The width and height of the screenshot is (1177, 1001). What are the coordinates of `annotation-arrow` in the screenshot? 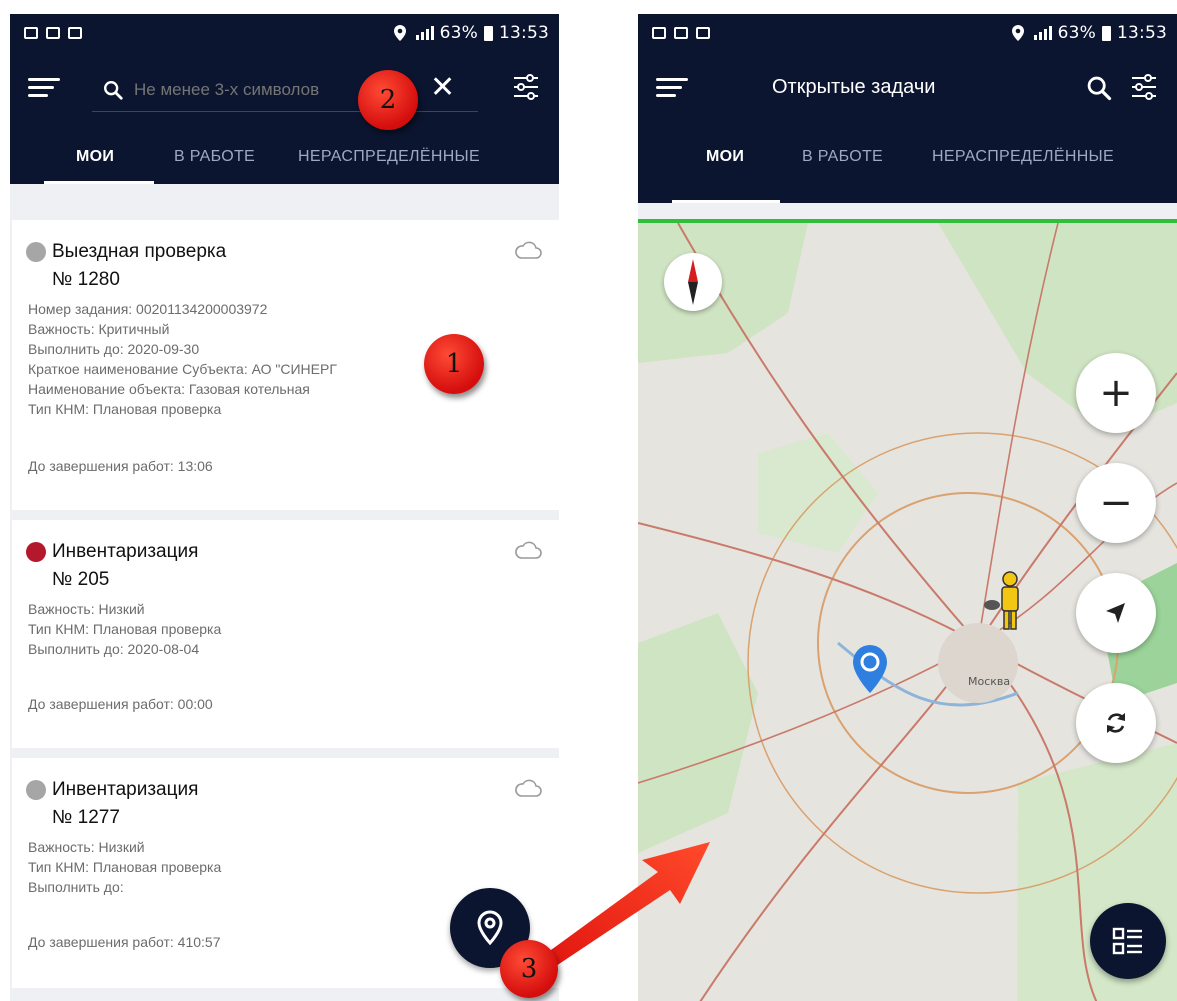 It's located at (625, 906).